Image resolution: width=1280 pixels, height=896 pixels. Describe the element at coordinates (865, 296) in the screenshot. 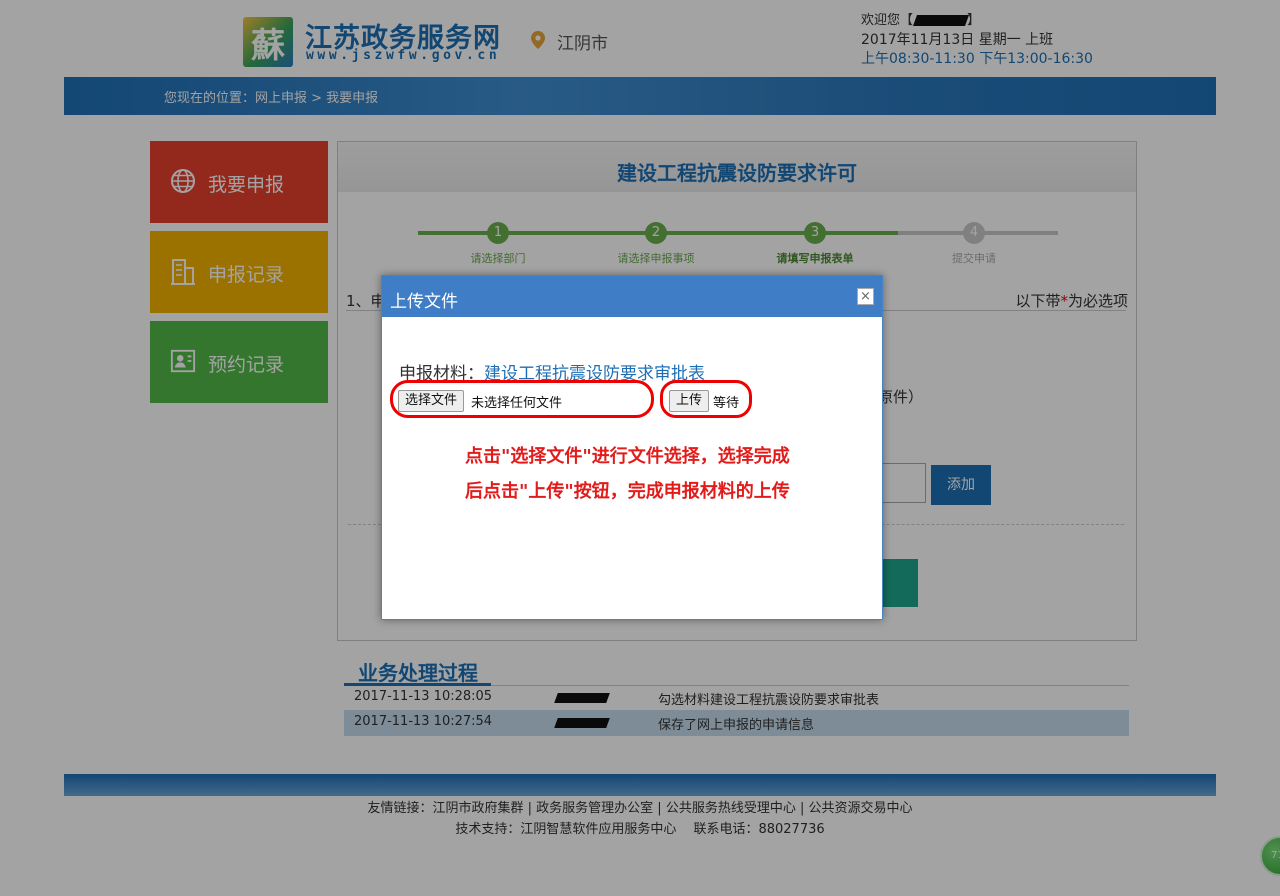

I see `close-icon: ×` at that location.